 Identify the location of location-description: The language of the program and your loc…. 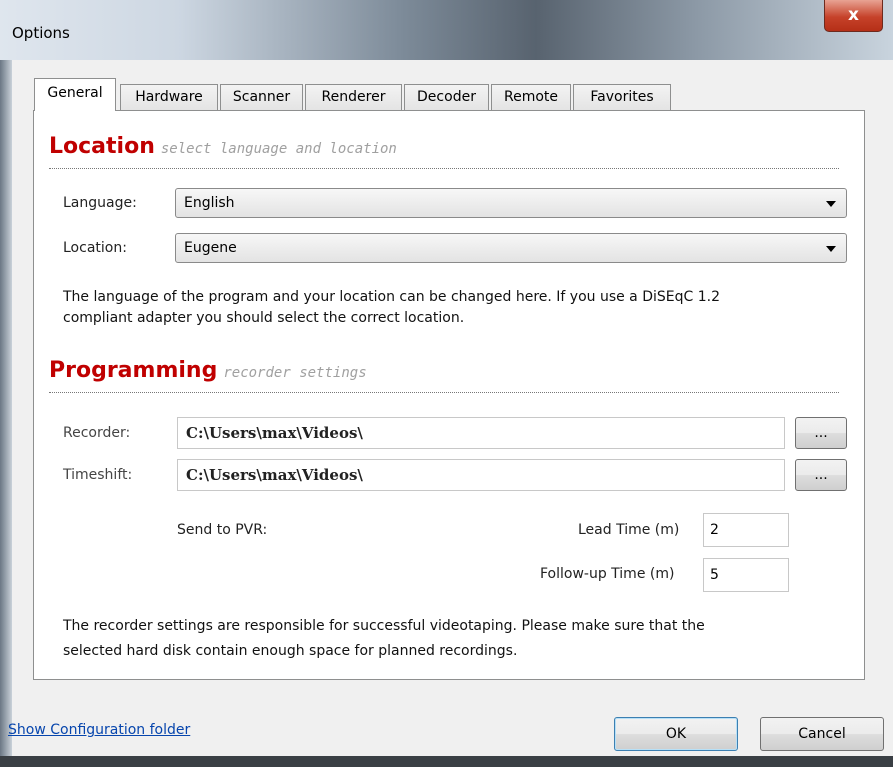
(458, 308).